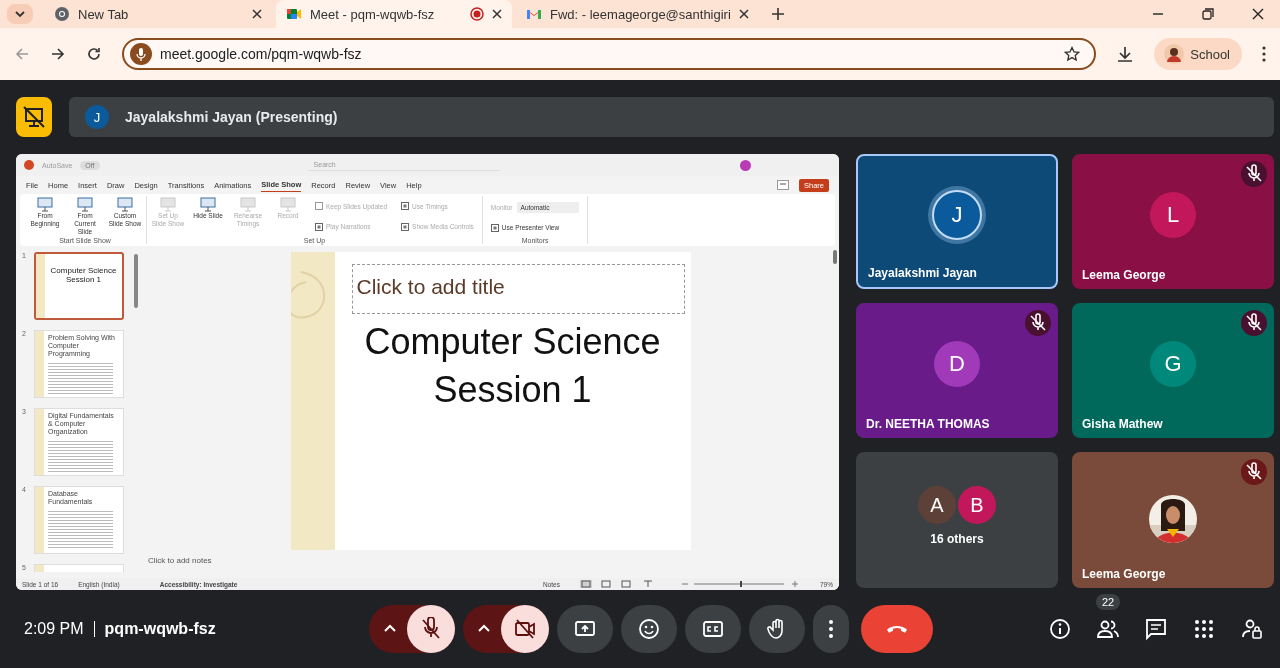 The image size is (1280, 668). Describe the element at coordinates (1210, 54) in the screenshot. I see `profile-name: School` at that location.